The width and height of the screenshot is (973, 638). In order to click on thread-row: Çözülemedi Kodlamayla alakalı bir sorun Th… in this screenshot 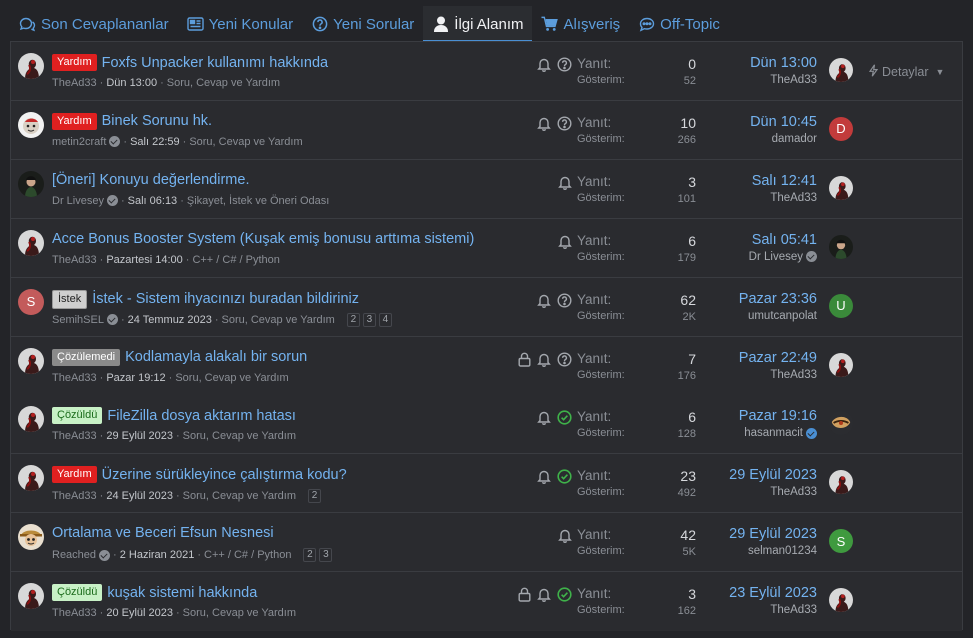, I will do `click(486, 366)`.